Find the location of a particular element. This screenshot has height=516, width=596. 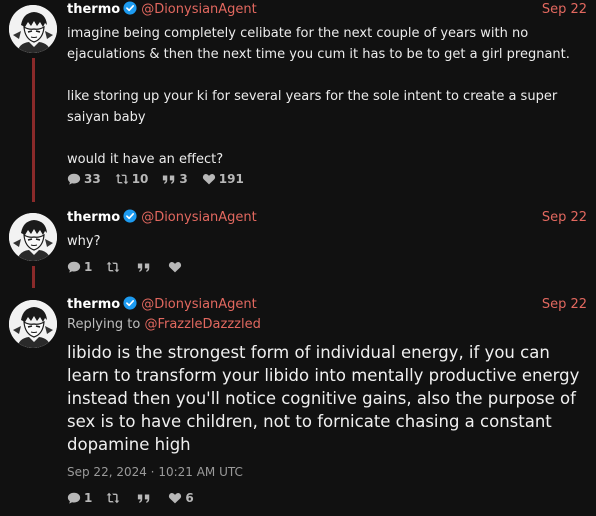

quote-count: 3 is located at coordinates (183, 179).